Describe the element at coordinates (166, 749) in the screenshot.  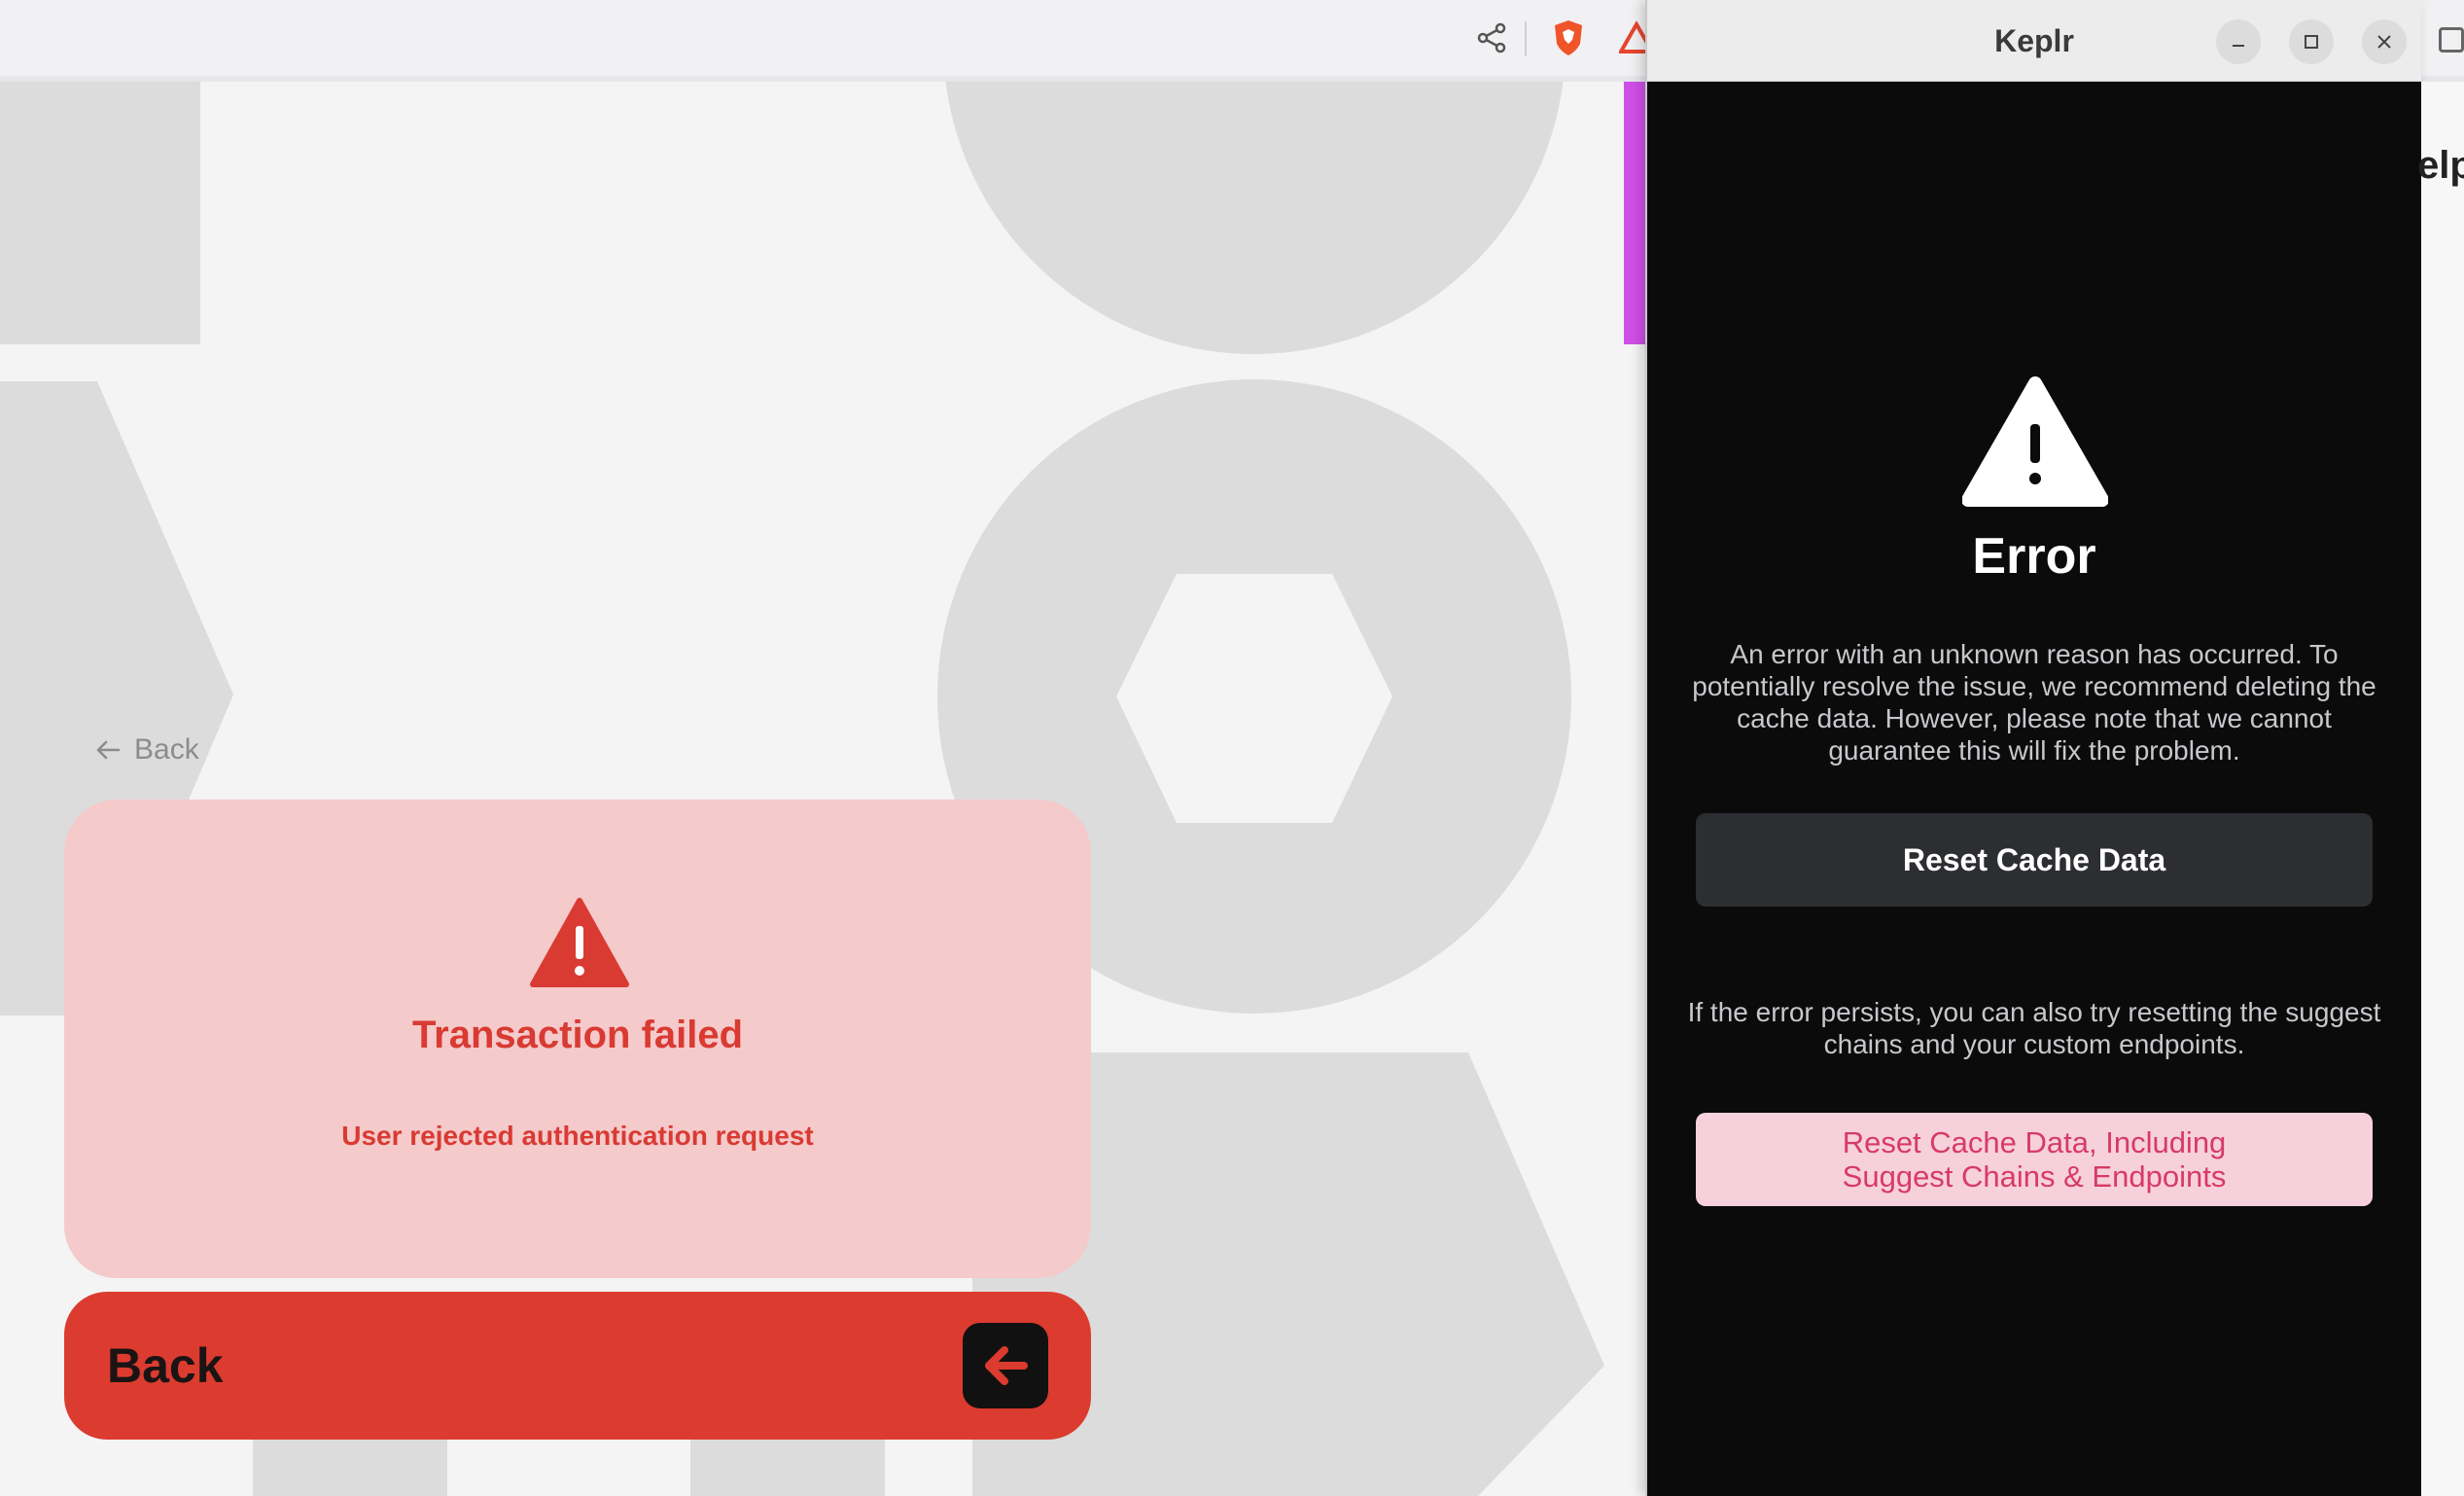
I see `back-link-label: Back` at that location.